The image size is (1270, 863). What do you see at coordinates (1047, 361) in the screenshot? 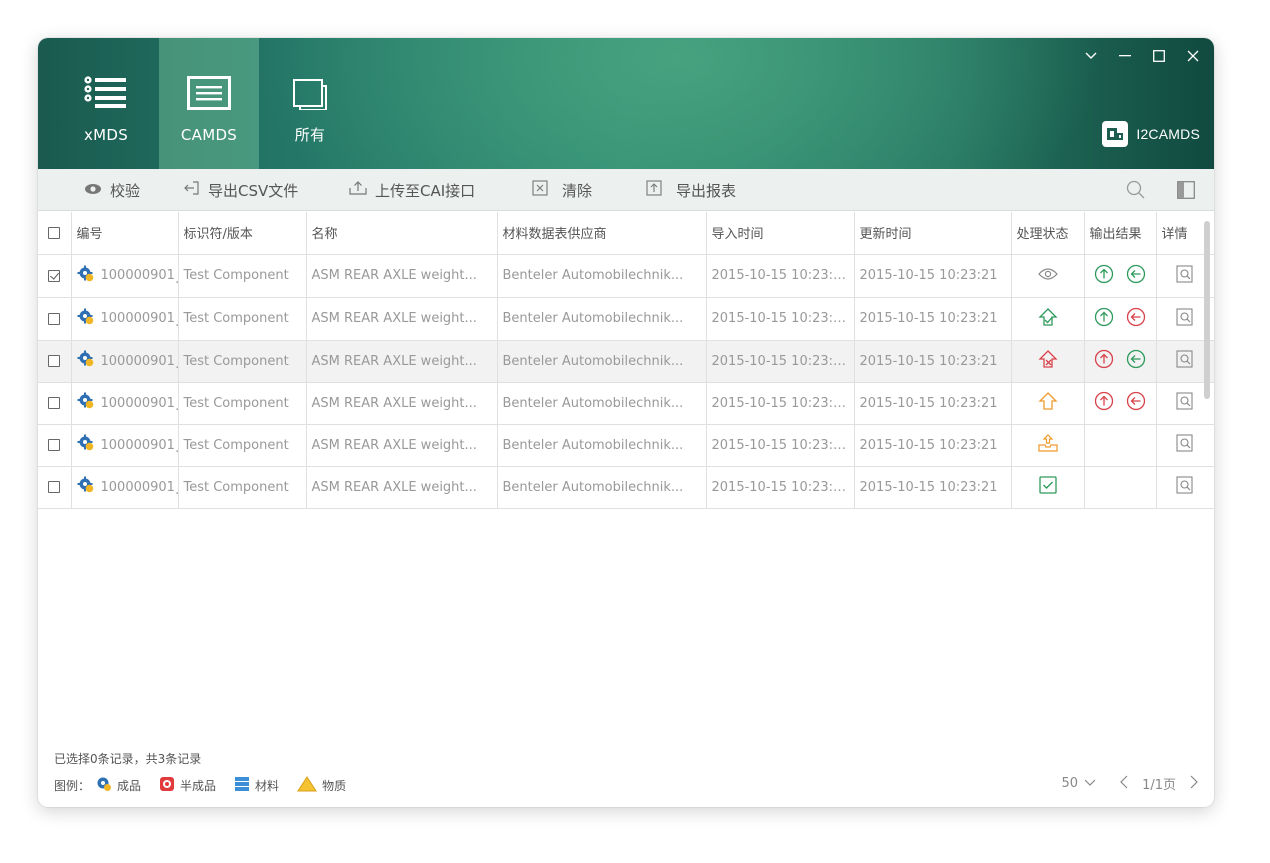
I see `upload-failed-icon` at bounding box center [1047, 361].